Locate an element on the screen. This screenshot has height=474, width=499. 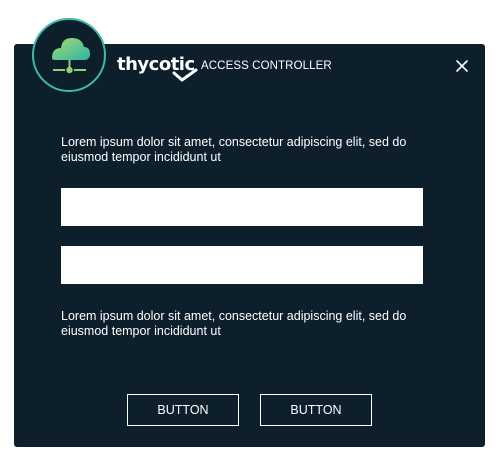
checkmark-icon is located at coordinates (185, 75).